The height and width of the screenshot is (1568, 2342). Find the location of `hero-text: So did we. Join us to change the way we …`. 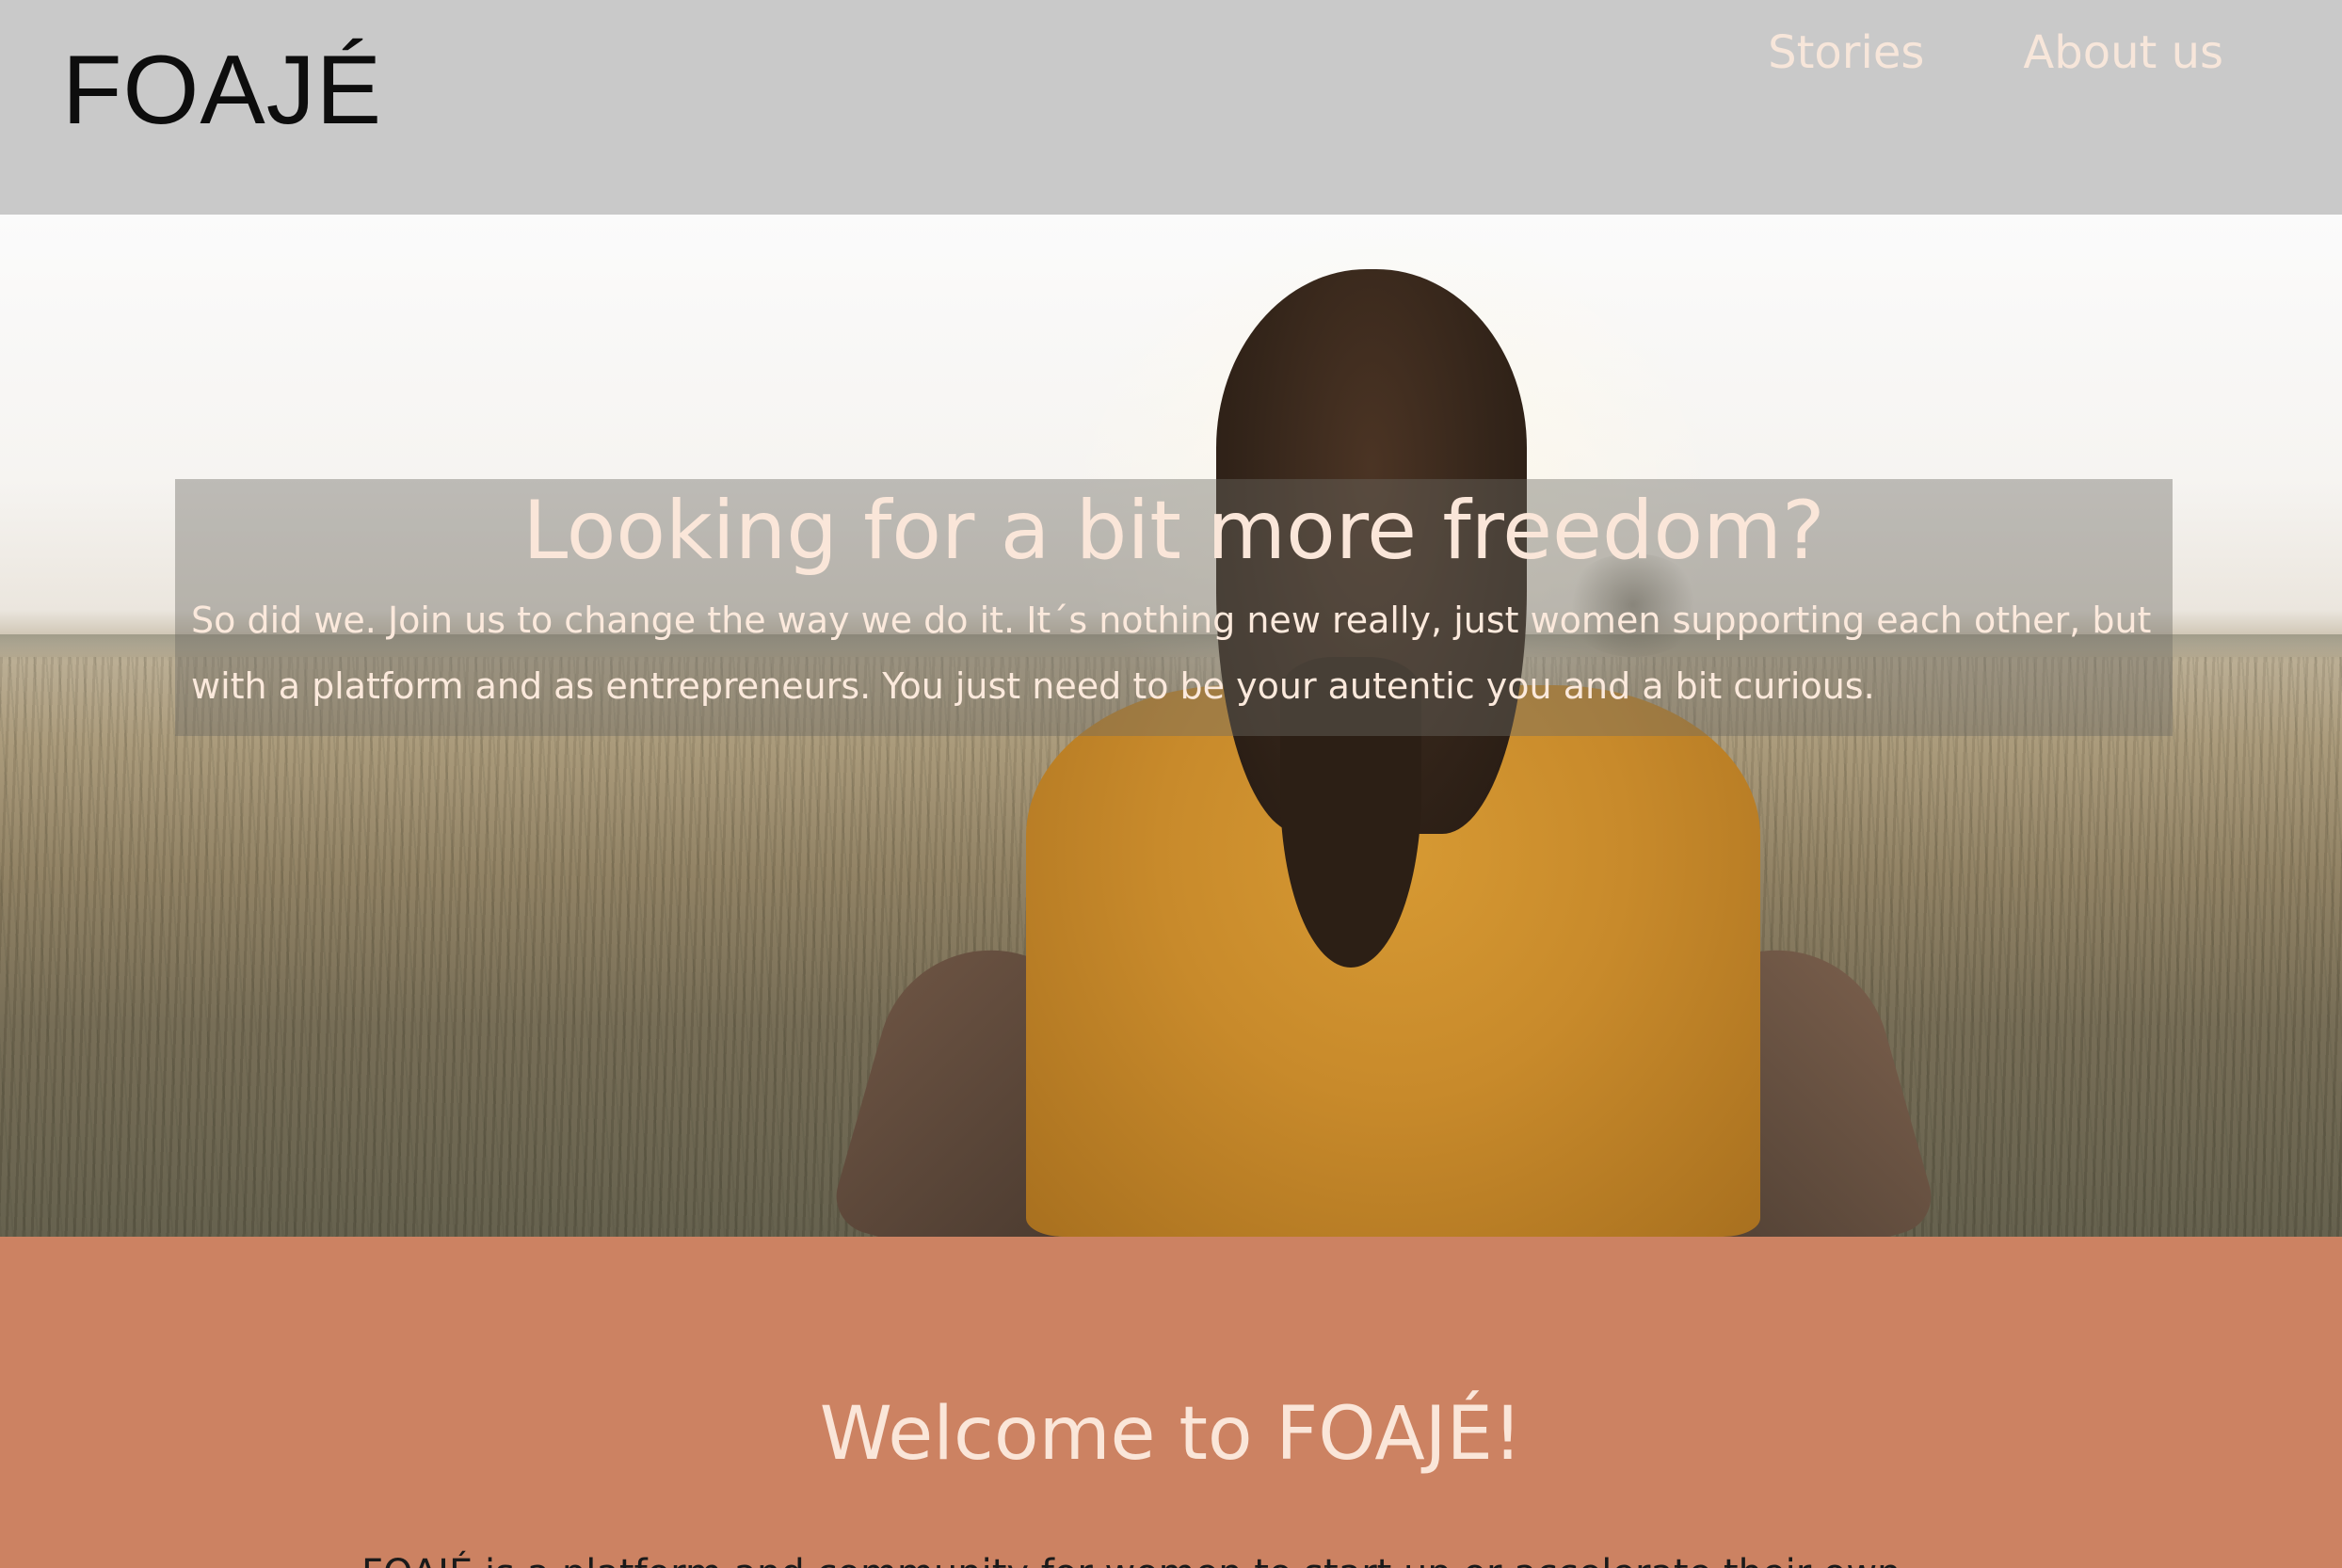

hero-text: So did we. Join us to change the way we … is located at coordinates (1171, 653).